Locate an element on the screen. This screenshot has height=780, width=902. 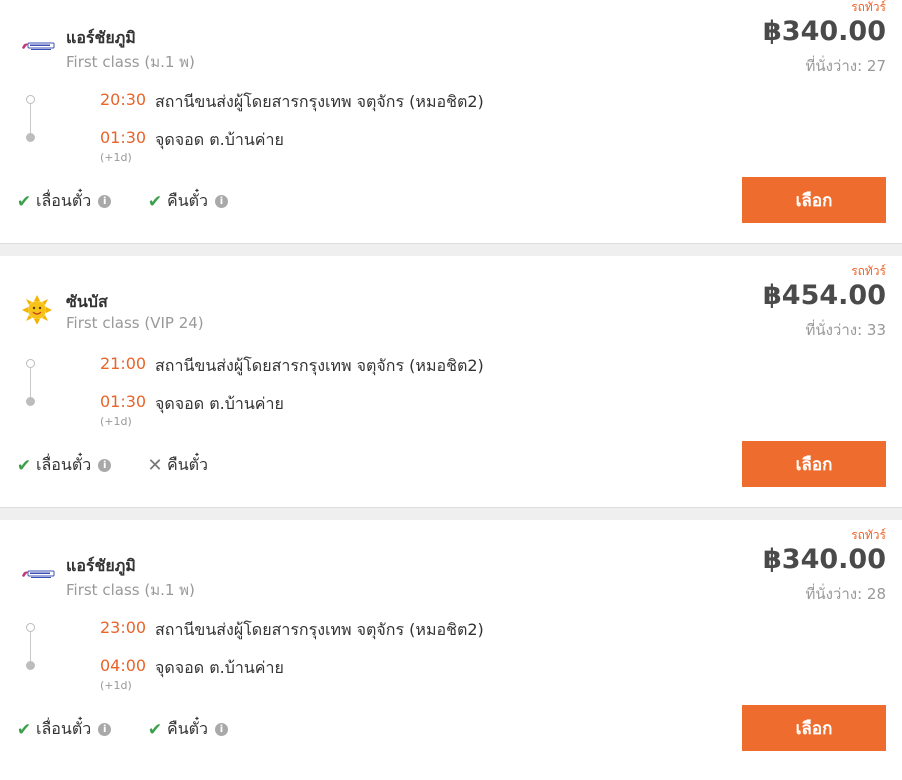
departure-time: 20:30 is located at coordinates (123, 99).